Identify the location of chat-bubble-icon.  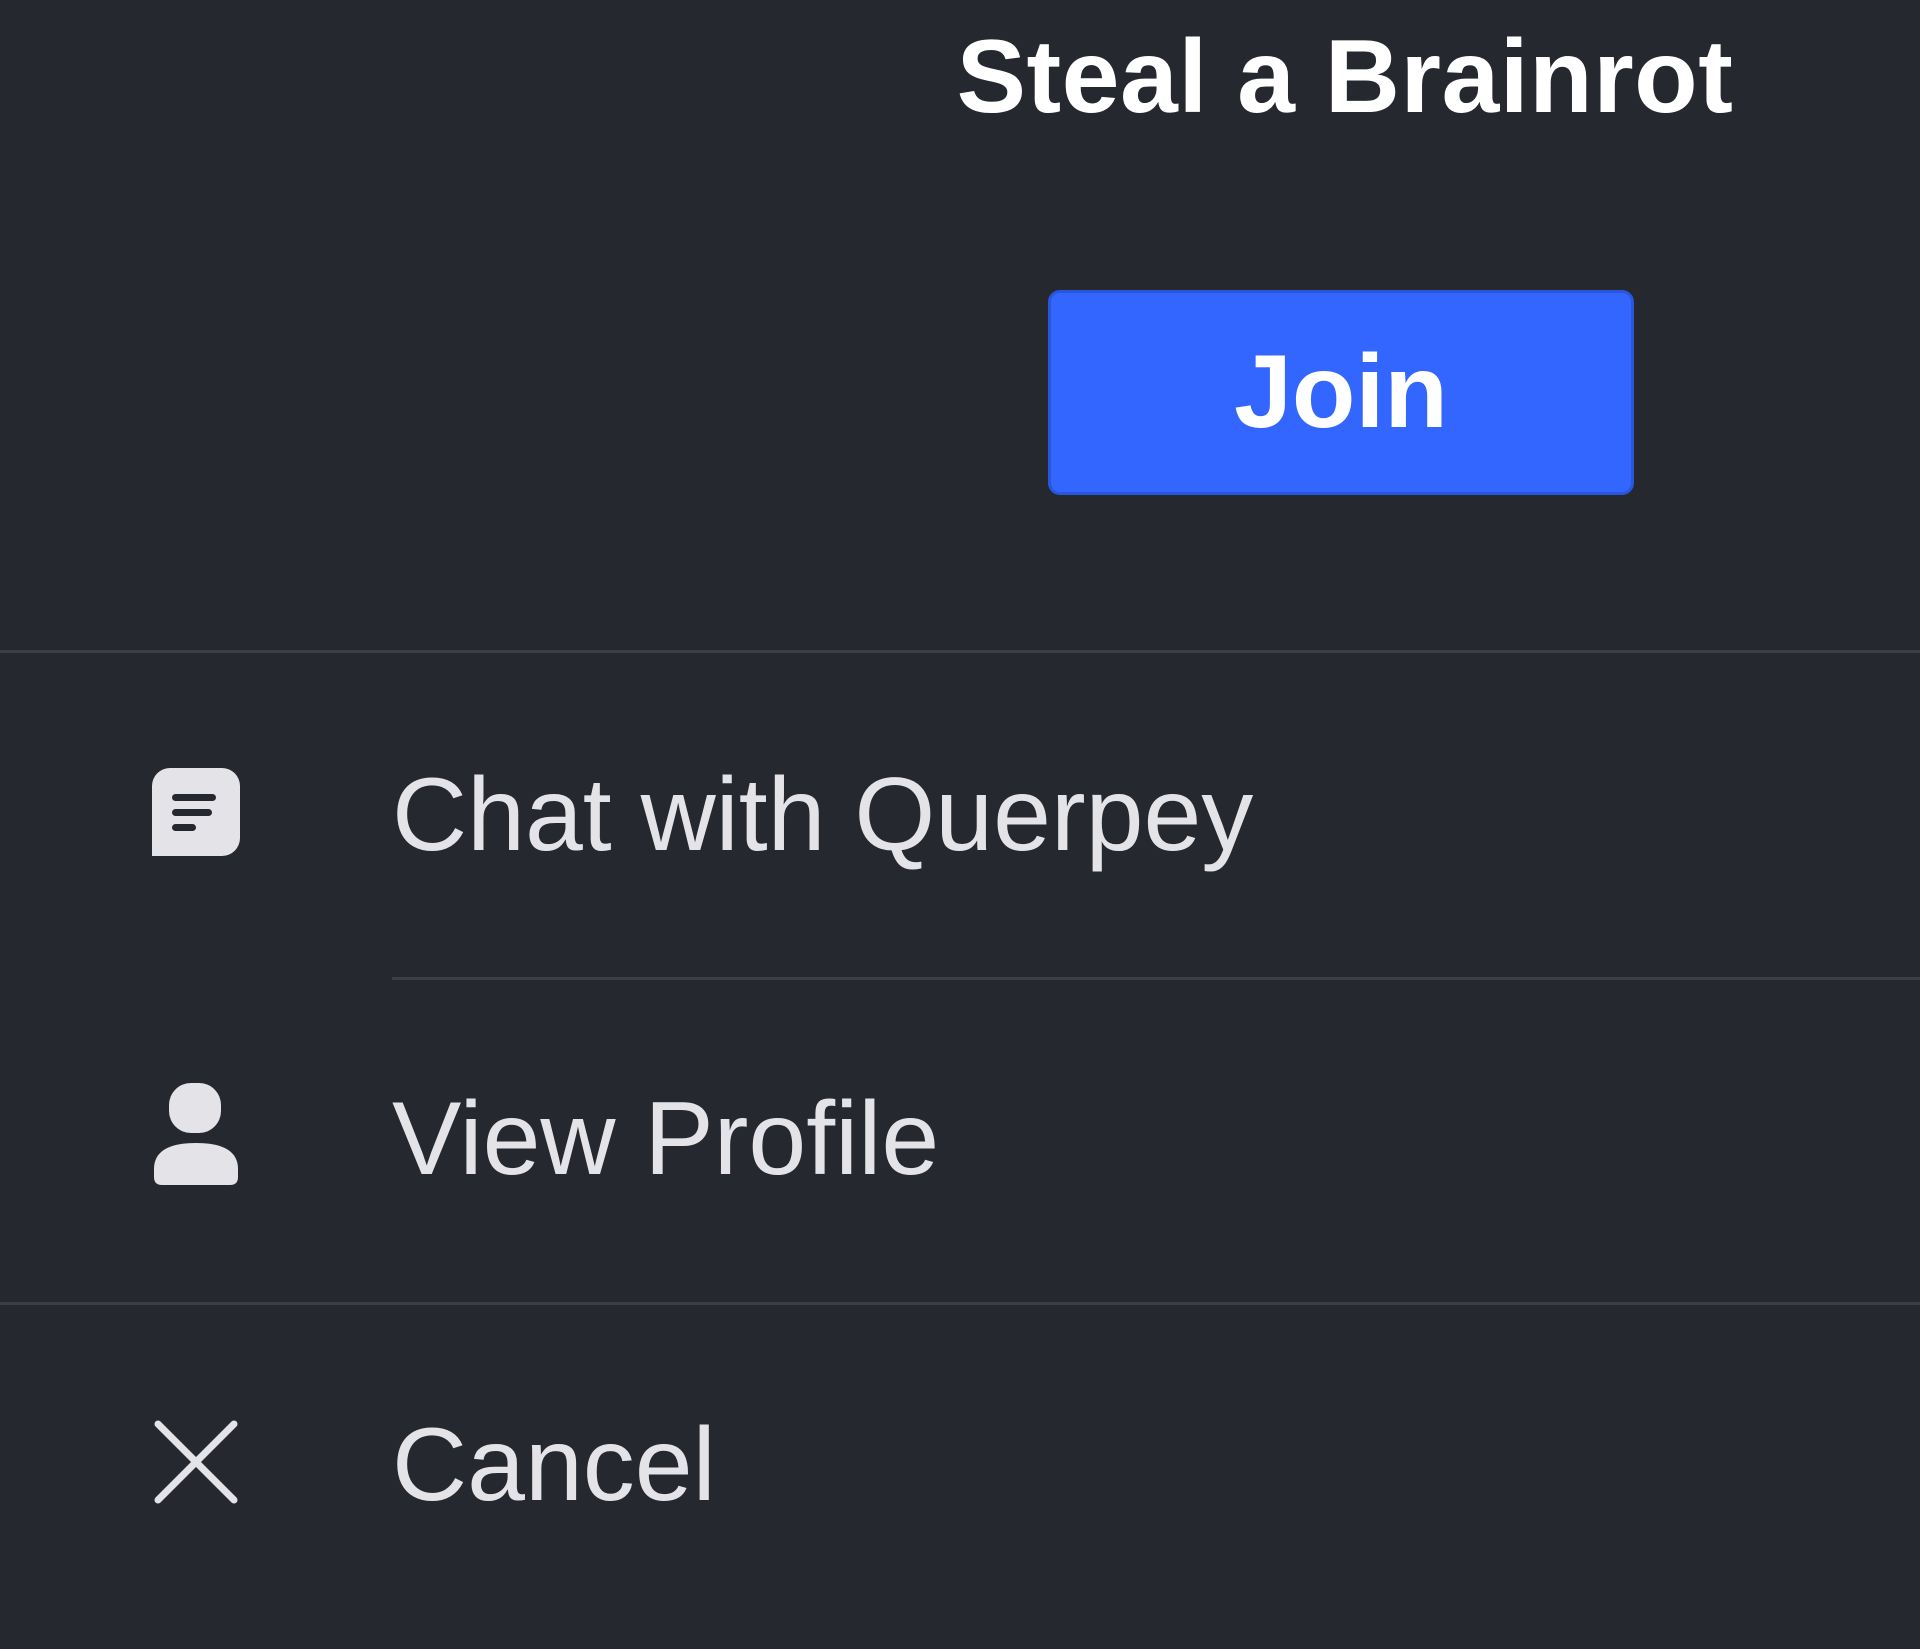
(196, 812).